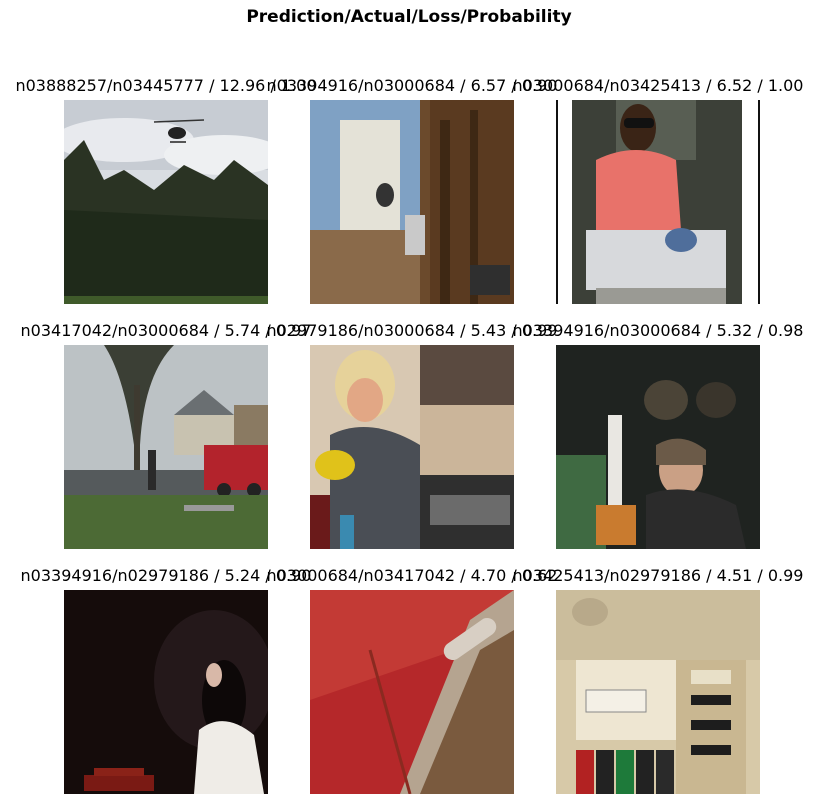 The height and width of the screenshot is (802, 818). What do you see at coordinates (166, 692) in the screenshot?
I see `panel-image-woman-dark` at bounding box center [166, 692].